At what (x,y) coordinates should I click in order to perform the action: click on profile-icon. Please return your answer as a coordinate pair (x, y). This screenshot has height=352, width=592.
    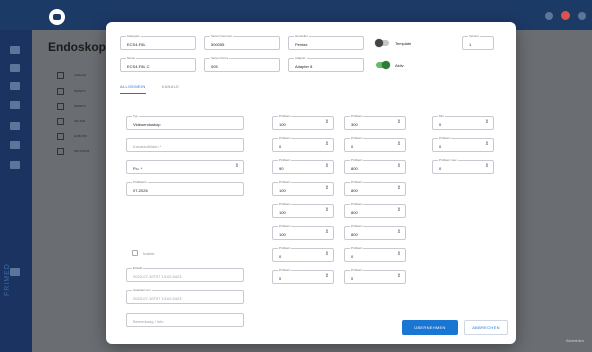
    Looking at the image, I should click on (582, 15).